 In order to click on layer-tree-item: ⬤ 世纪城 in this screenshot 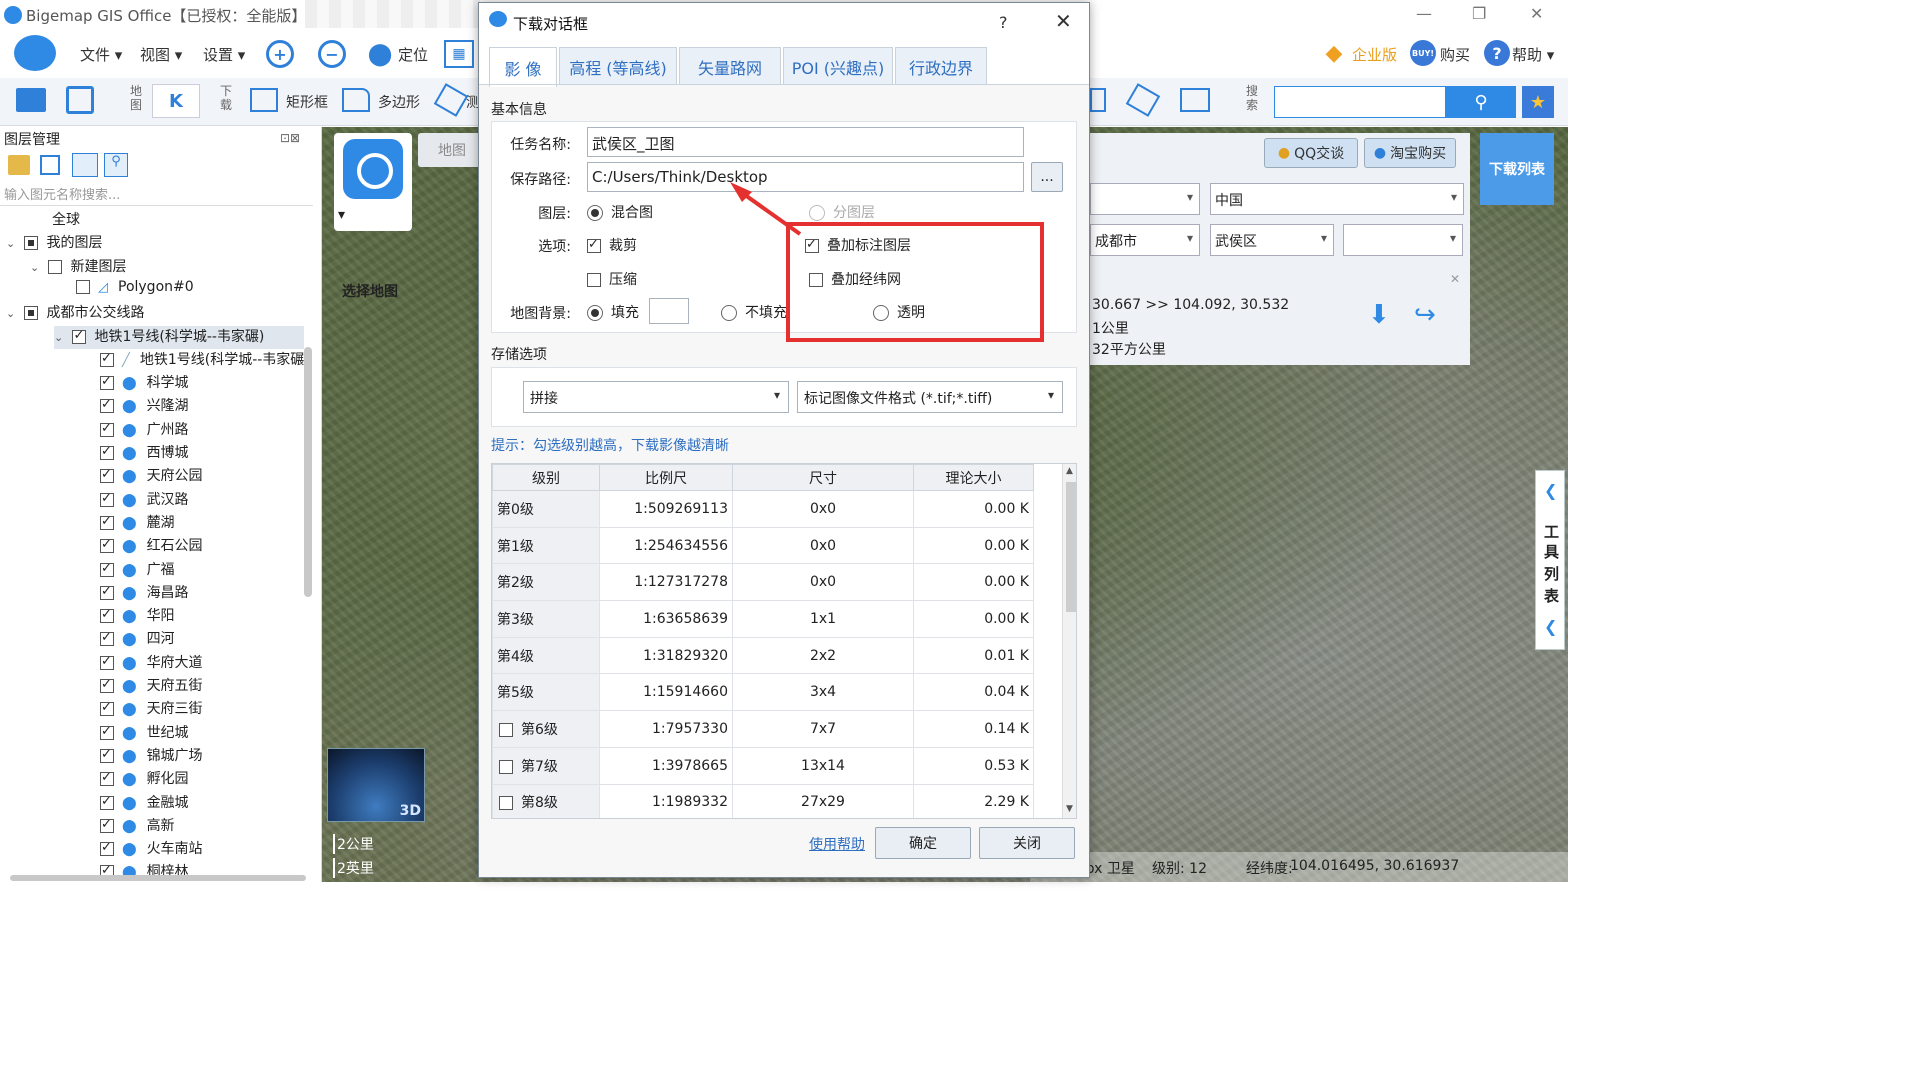, I will do `click(144, 733)`.